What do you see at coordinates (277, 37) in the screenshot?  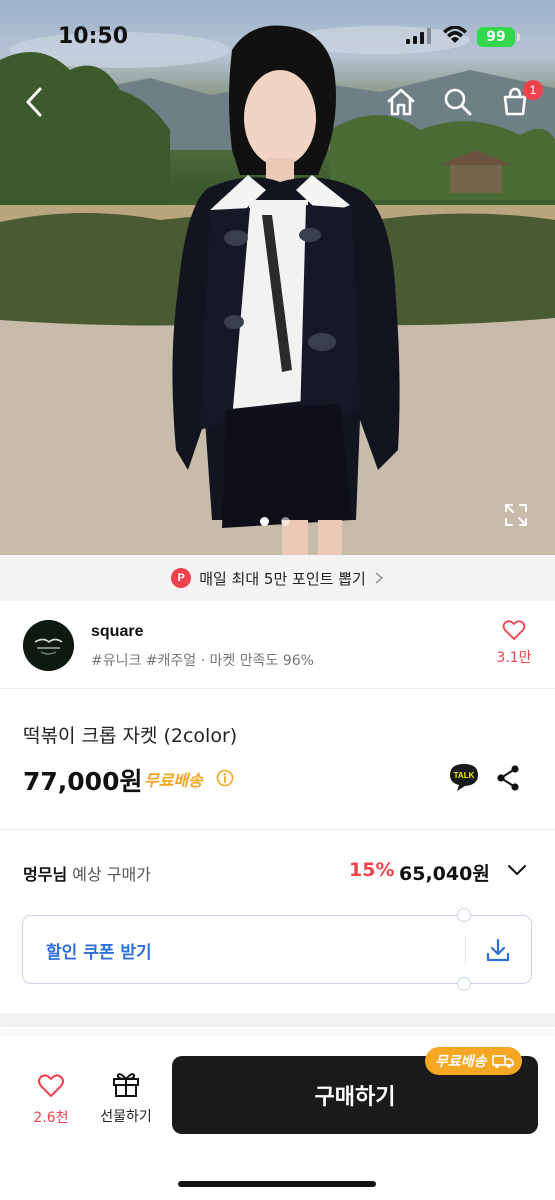 I see `status-bar: 10:50 99` at bounding box center [277, 37].